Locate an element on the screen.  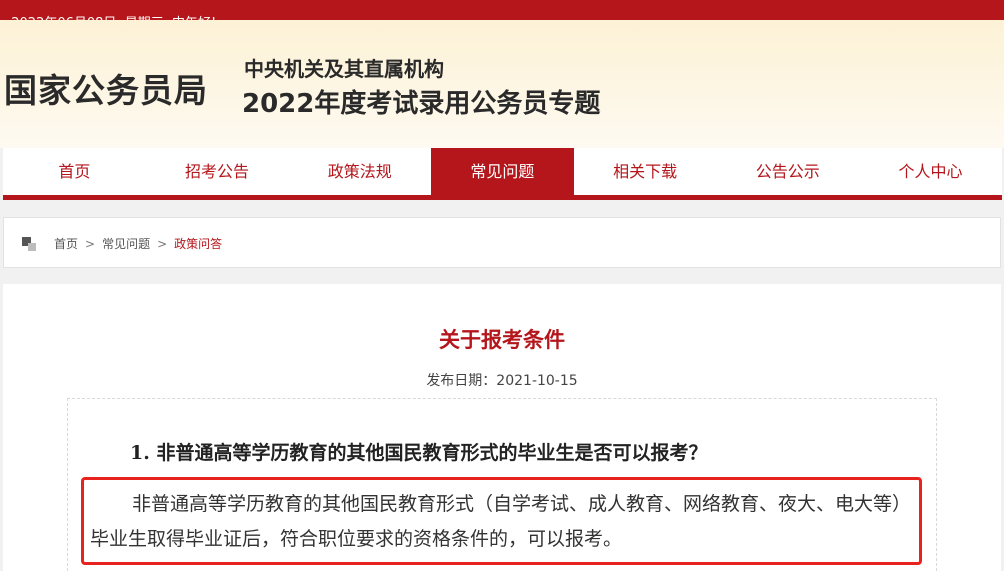
nav-item-faq: 常见问题 is located at coordinates (502, 171).